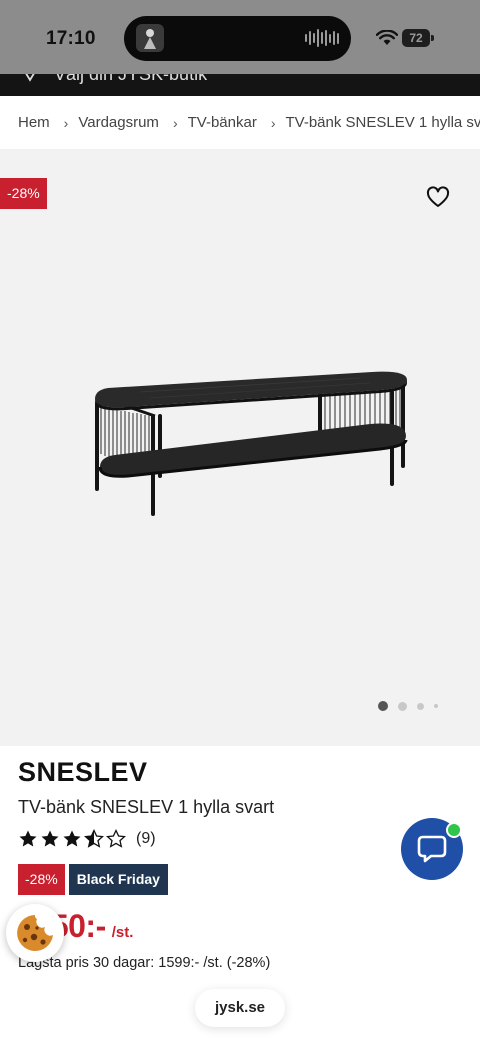  I want to click on breadcrumb-item-tv-bankar: TV-bänkar, so click(222, 122).